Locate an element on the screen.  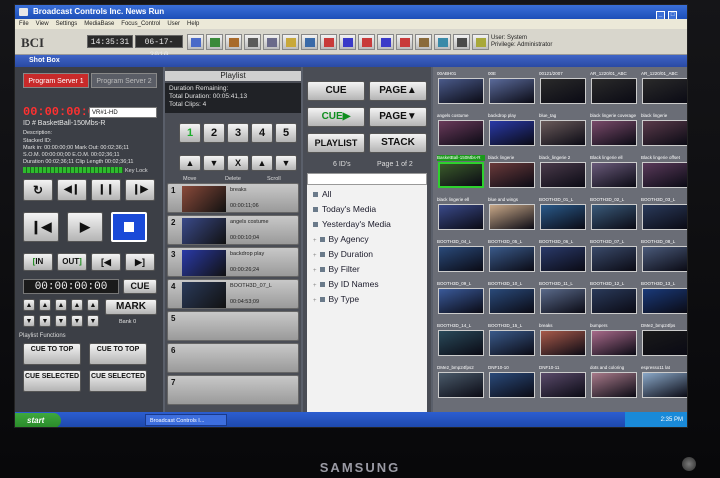
loop-button: ↻ is located at coordinates (38, 190).